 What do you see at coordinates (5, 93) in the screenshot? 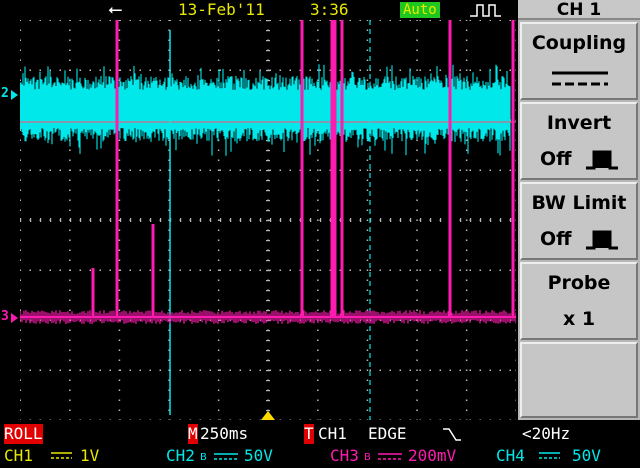
I see `ch2-marker: 2` at bounding box center [5, 93].